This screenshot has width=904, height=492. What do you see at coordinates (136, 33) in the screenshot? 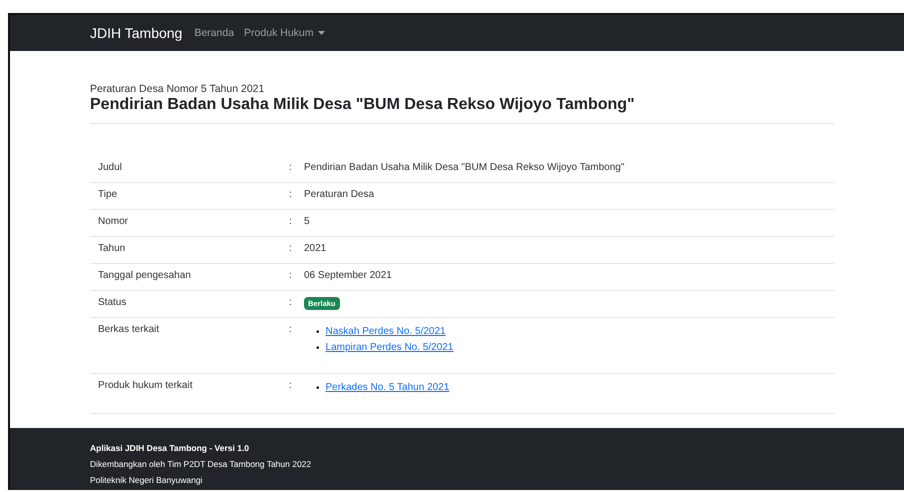
I see `brand-link: JDIH Tambong` at bounding box center [136, 33].